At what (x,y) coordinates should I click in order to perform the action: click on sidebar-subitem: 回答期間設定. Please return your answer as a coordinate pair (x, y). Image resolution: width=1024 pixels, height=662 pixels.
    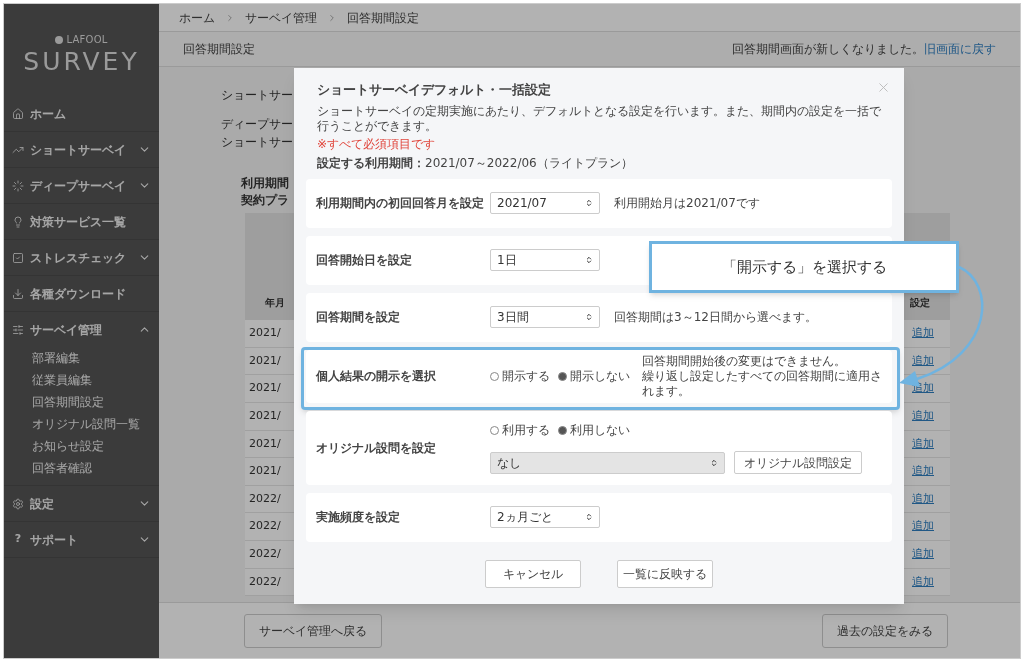
    Looking at the image, I should click on (81, 402).